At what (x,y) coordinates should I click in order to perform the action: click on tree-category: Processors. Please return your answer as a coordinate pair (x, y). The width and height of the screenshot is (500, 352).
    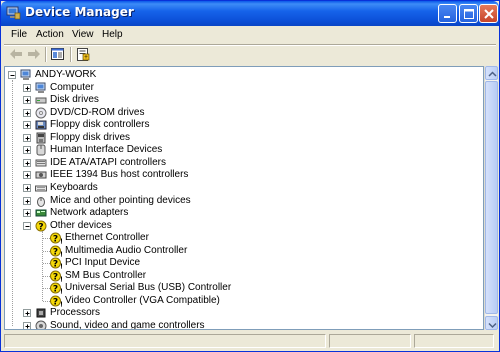
    Looking at the image, I should click on (240, 313).